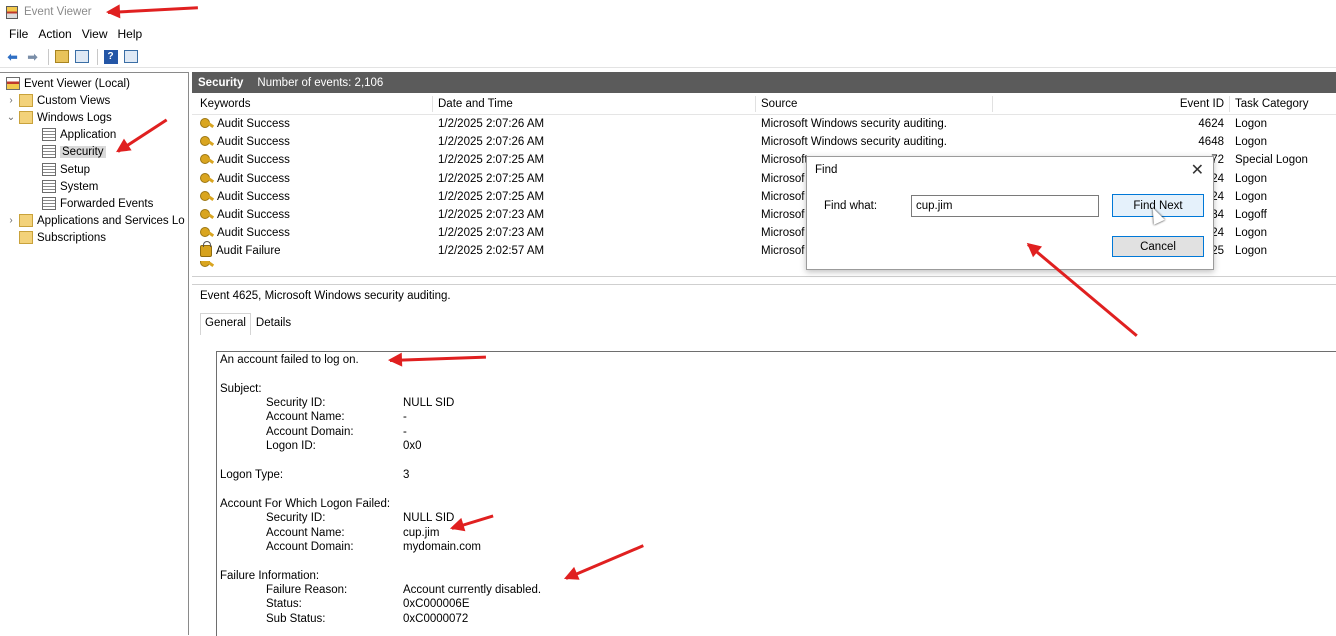  What do you see at coordinates (289, 360) in the screenshot?
I see `event-summary: An account failed to log on.` at bounding box center [289, 360].